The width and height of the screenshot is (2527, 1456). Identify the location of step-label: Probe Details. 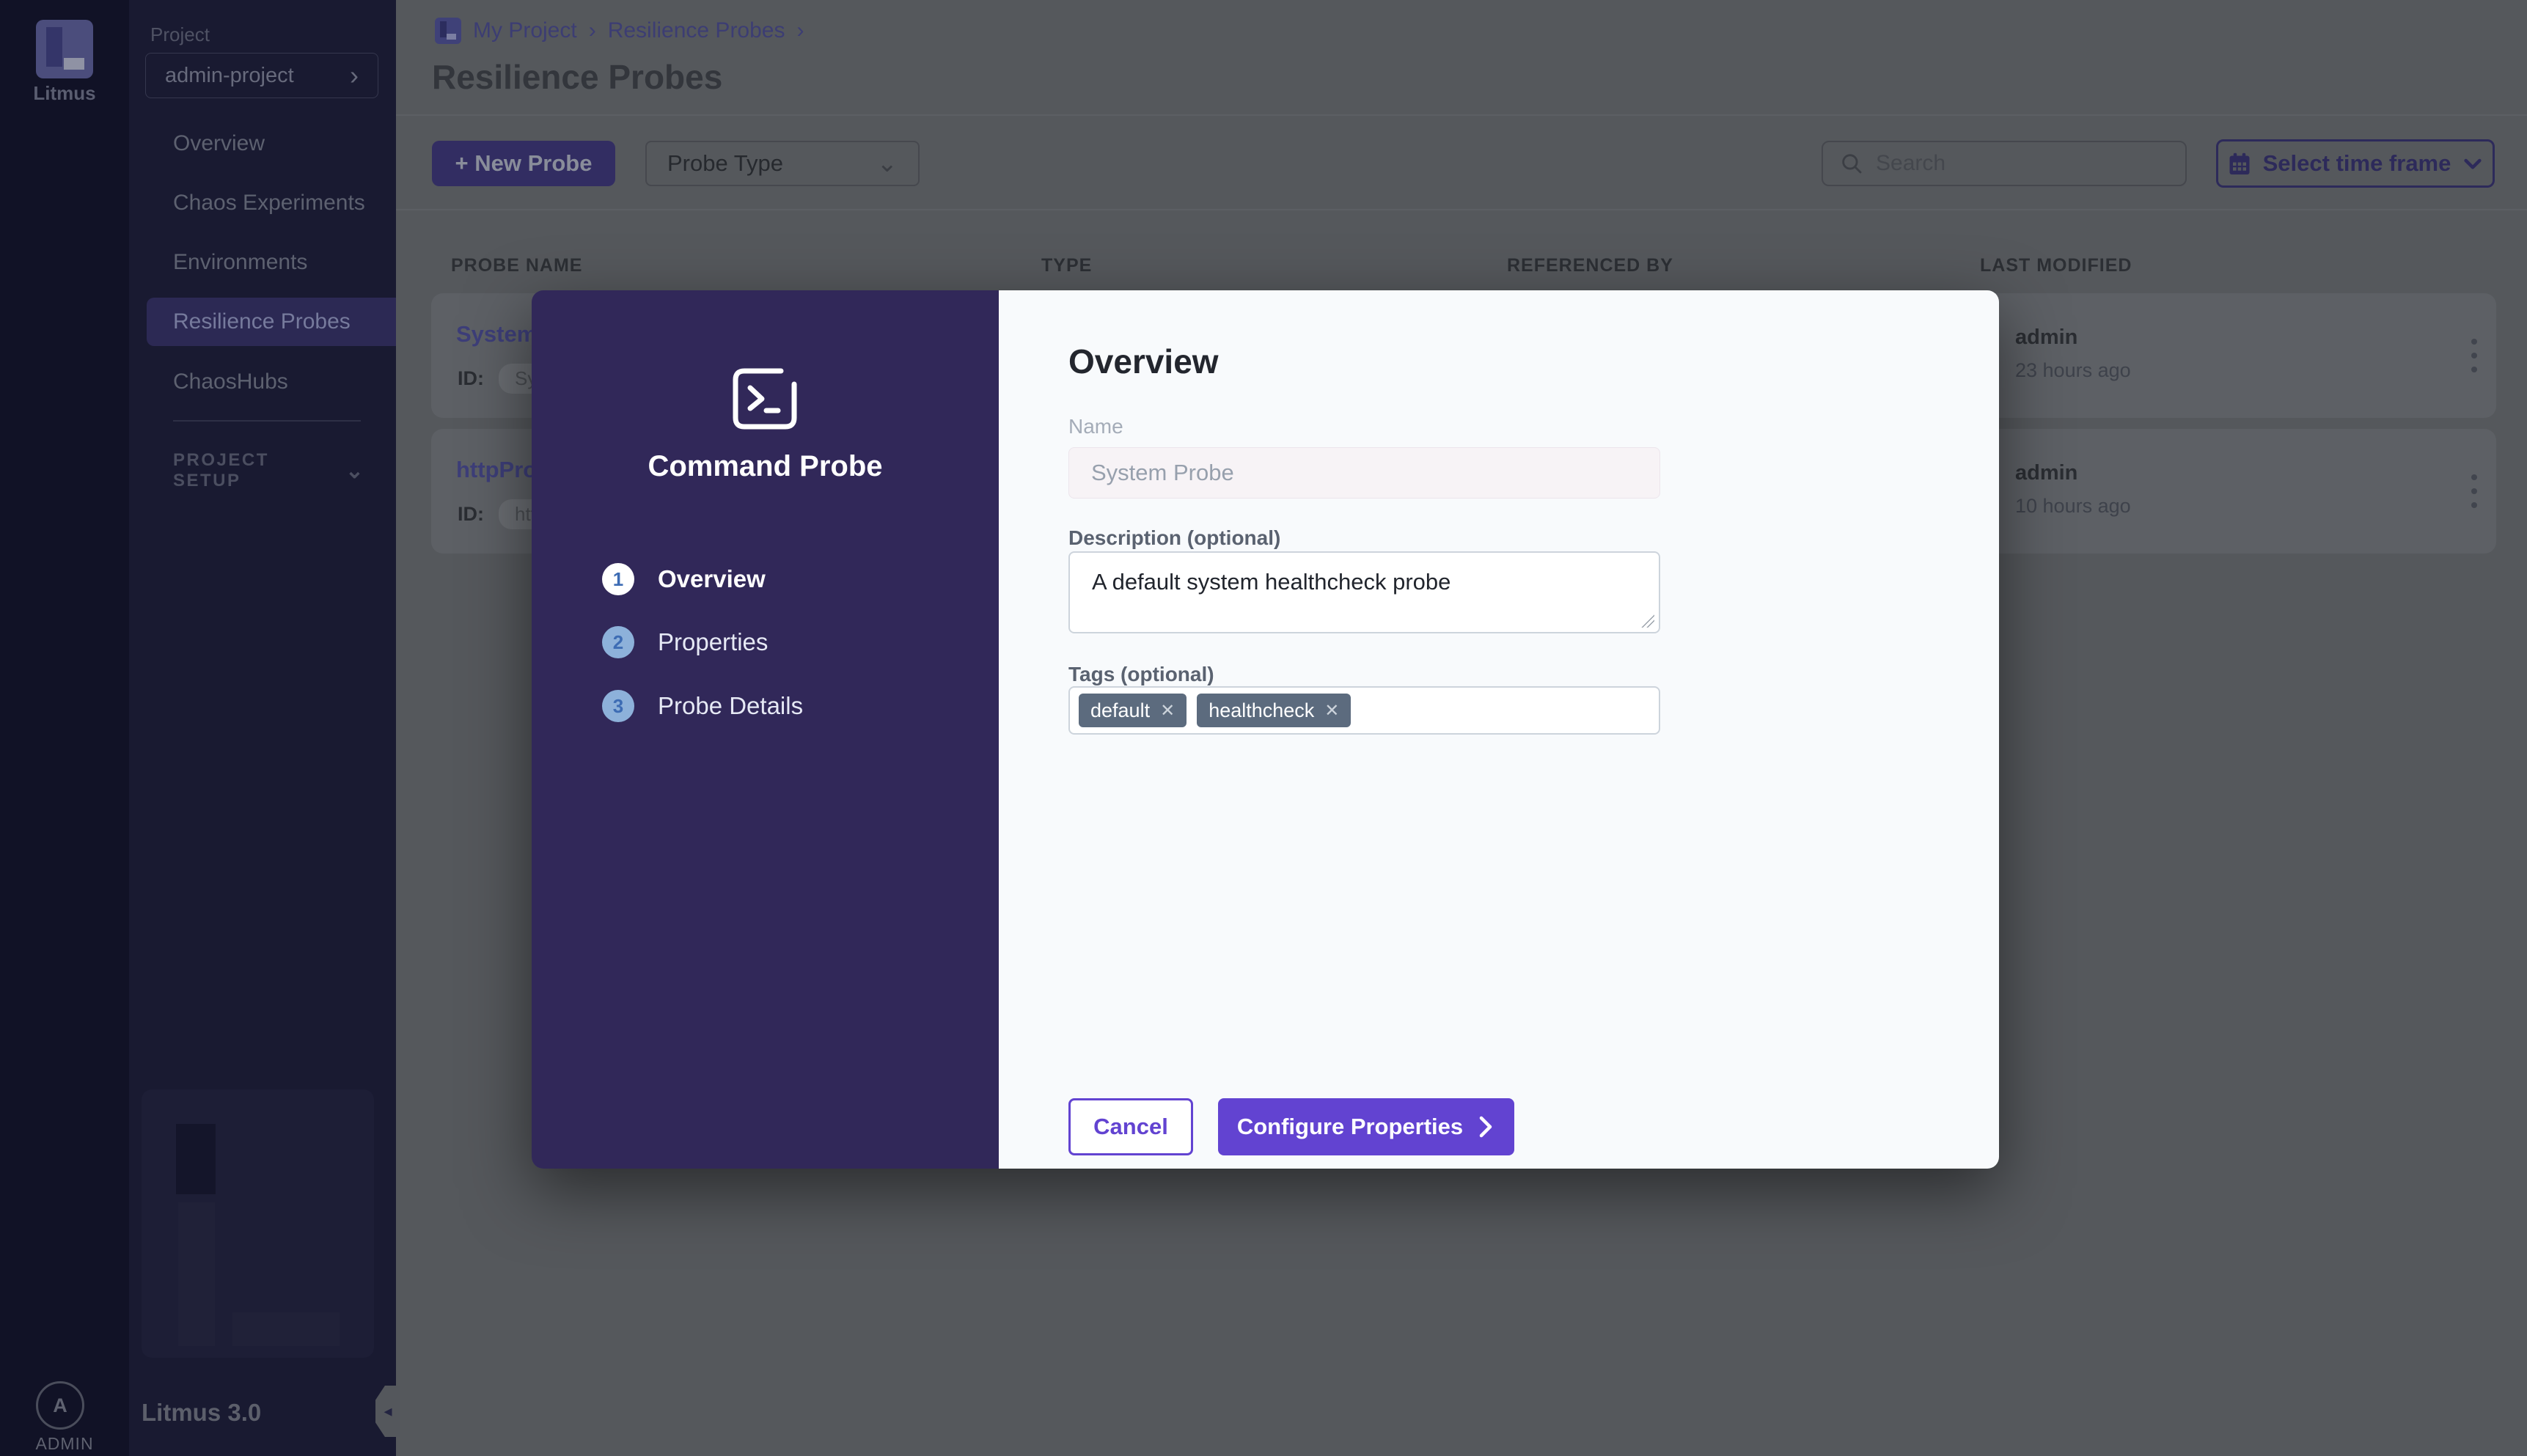
(731, 705).